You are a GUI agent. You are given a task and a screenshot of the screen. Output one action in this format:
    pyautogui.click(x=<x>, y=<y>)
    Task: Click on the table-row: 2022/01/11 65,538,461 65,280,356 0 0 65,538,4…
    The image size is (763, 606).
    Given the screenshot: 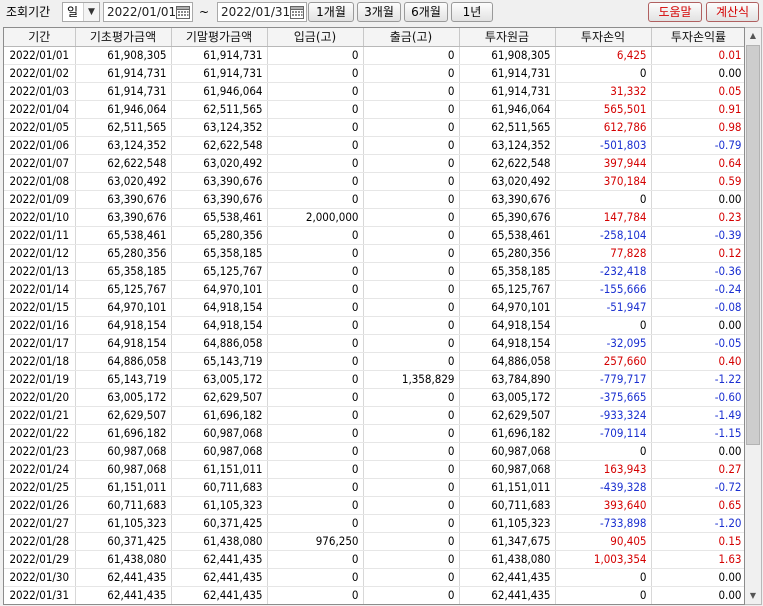 What is the action you would take?
    pyautogui.click(x=374, y=235)
    